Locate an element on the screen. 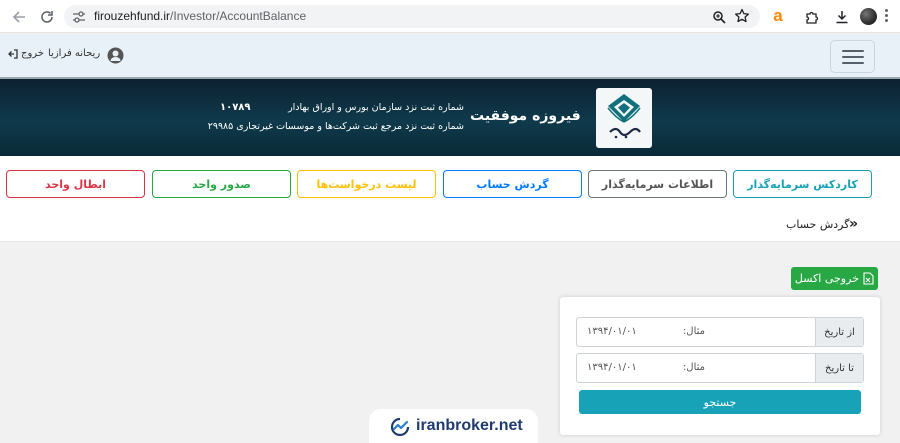 This screenshot has width=900, height=443. menu-account-balance-button: گردش حساب is located at coordinates (512, 184).